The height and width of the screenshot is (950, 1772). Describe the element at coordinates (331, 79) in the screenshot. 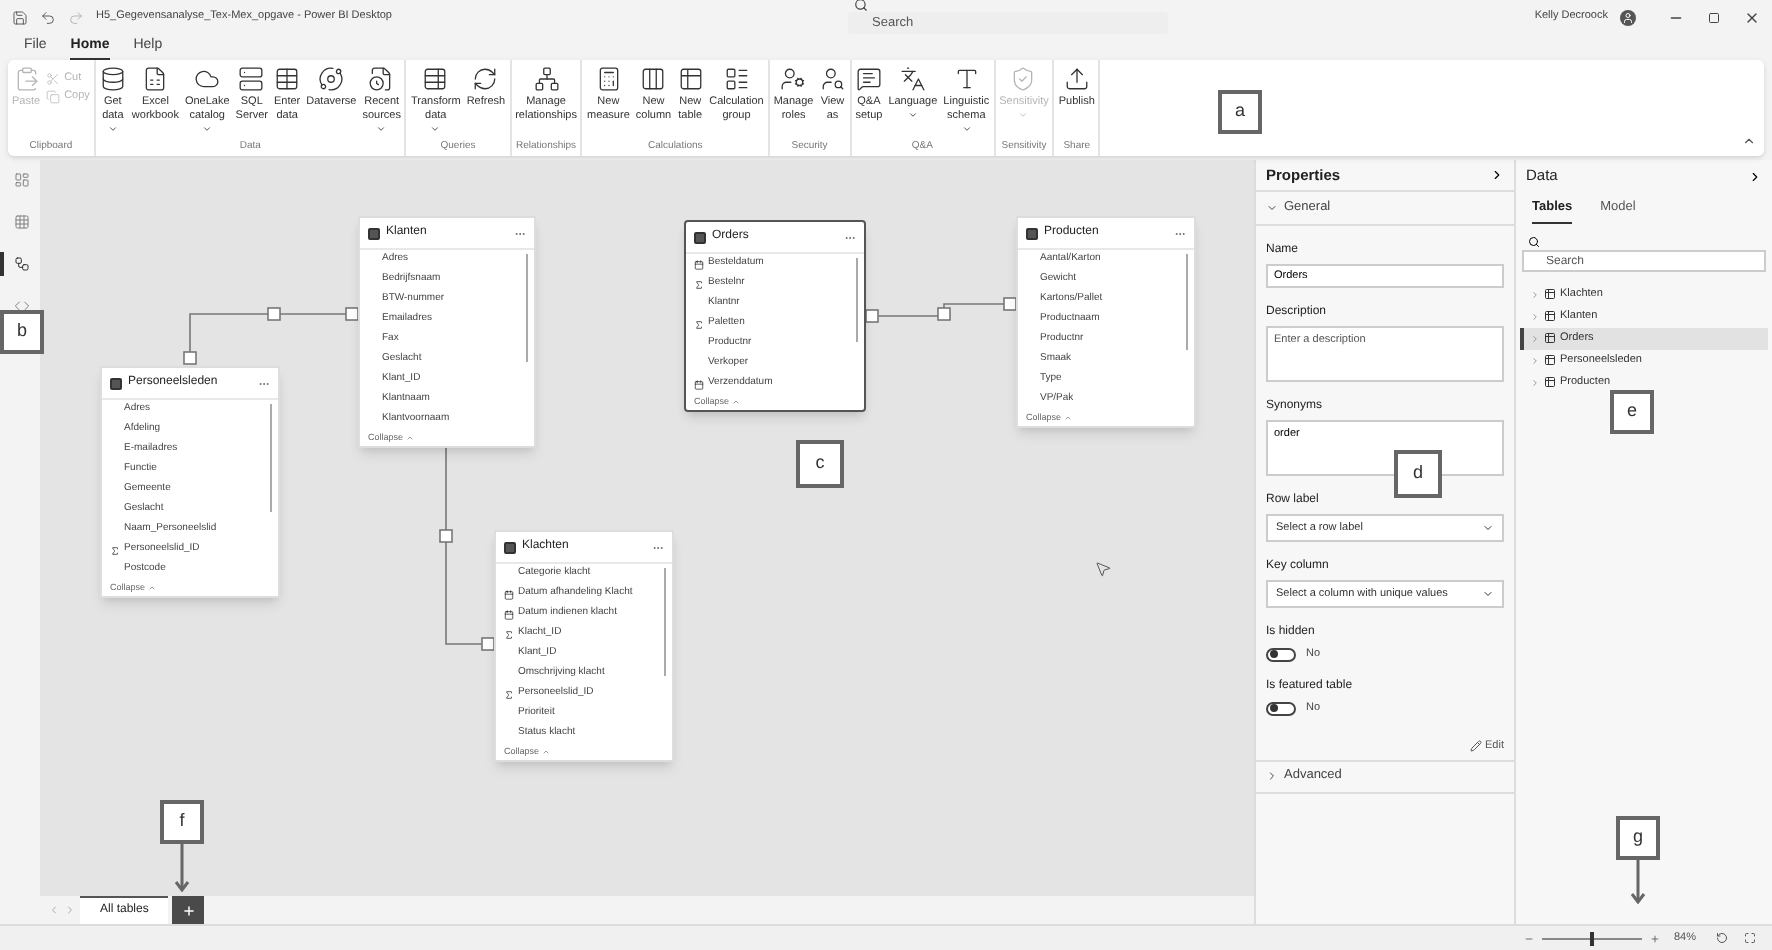

I see `orbit-icon` at that location.